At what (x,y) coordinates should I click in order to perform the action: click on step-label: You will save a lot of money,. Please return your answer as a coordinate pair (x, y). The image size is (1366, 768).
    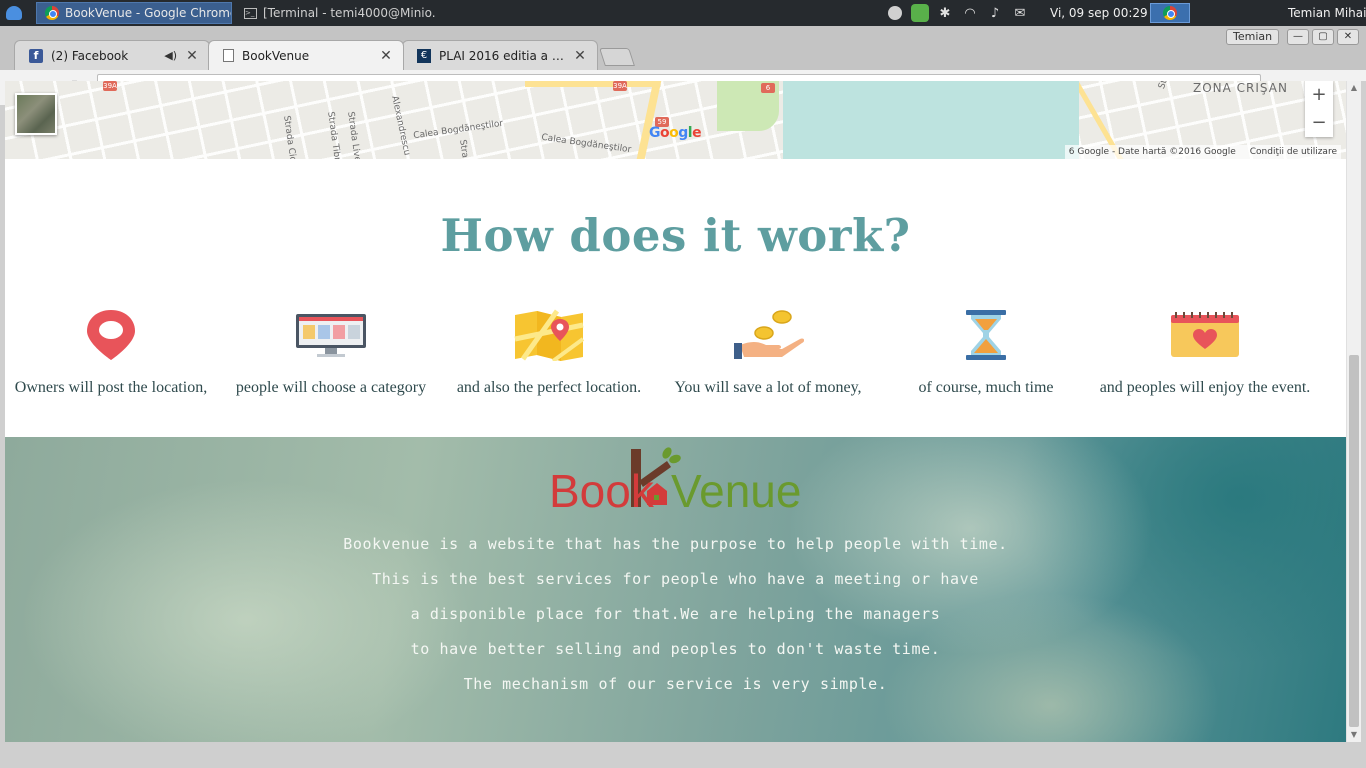
    Looking at the image, I should click on (768, 387).